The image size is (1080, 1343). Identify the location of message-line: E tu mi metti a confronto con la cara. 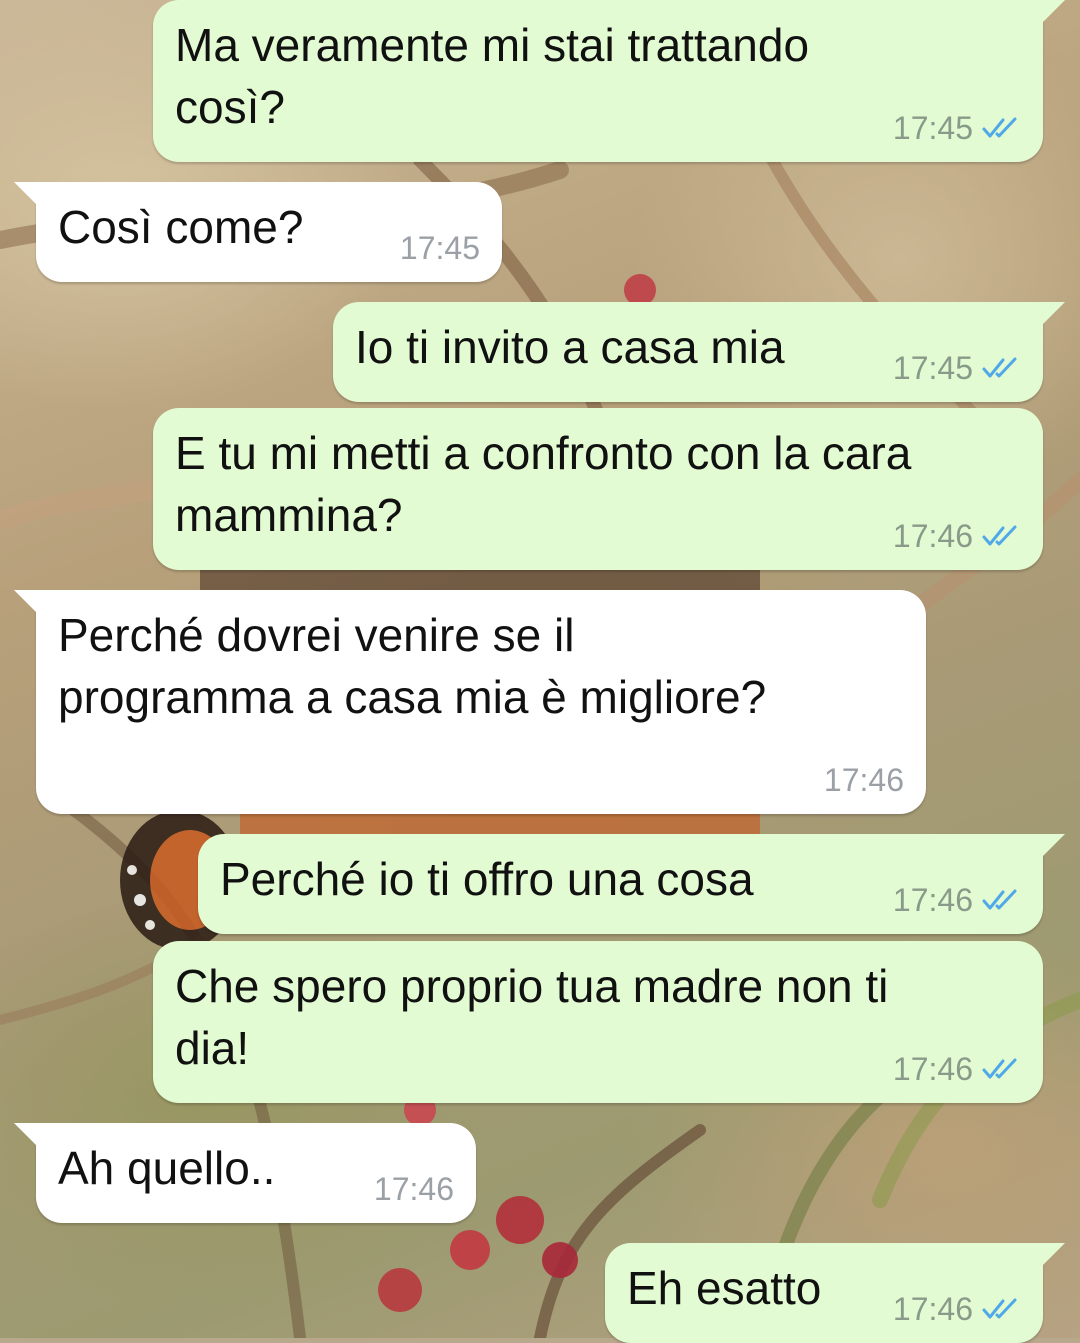
(543, 453).